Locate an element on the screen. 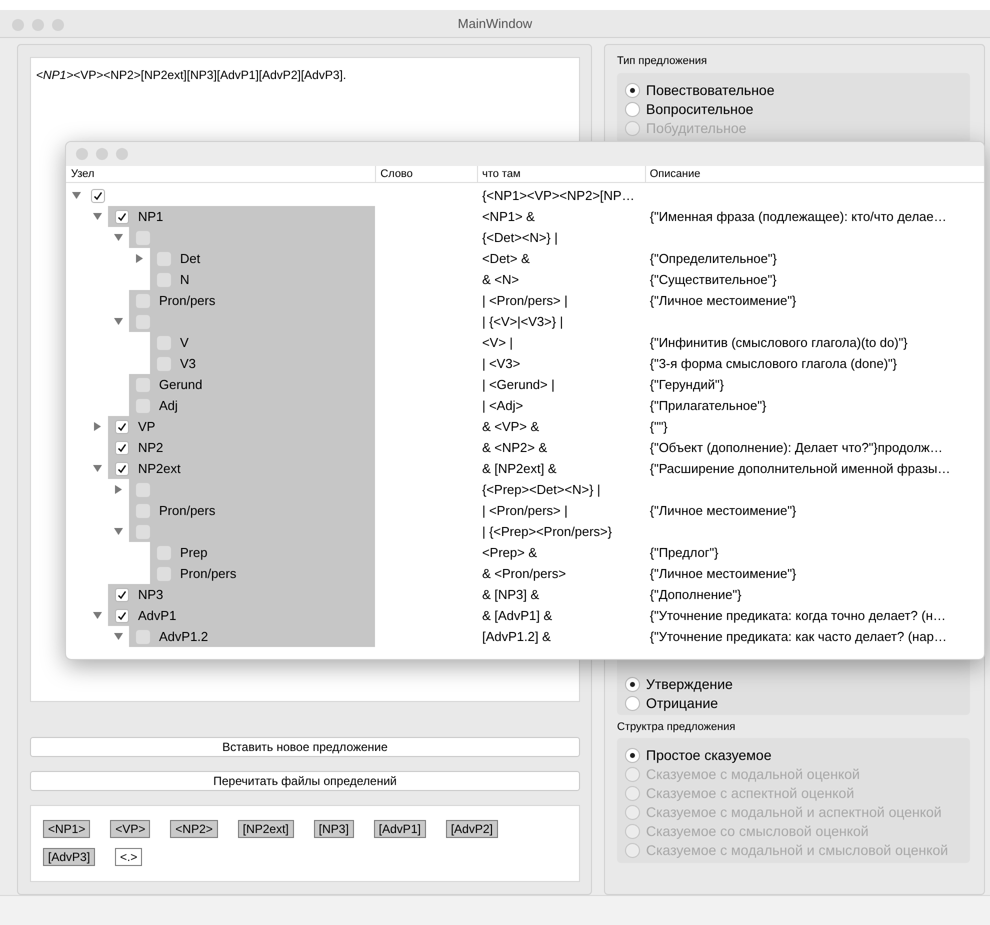  radio-label: Сказуемое с модальной и смысловой оценкой is located at coordinates (797, 850).